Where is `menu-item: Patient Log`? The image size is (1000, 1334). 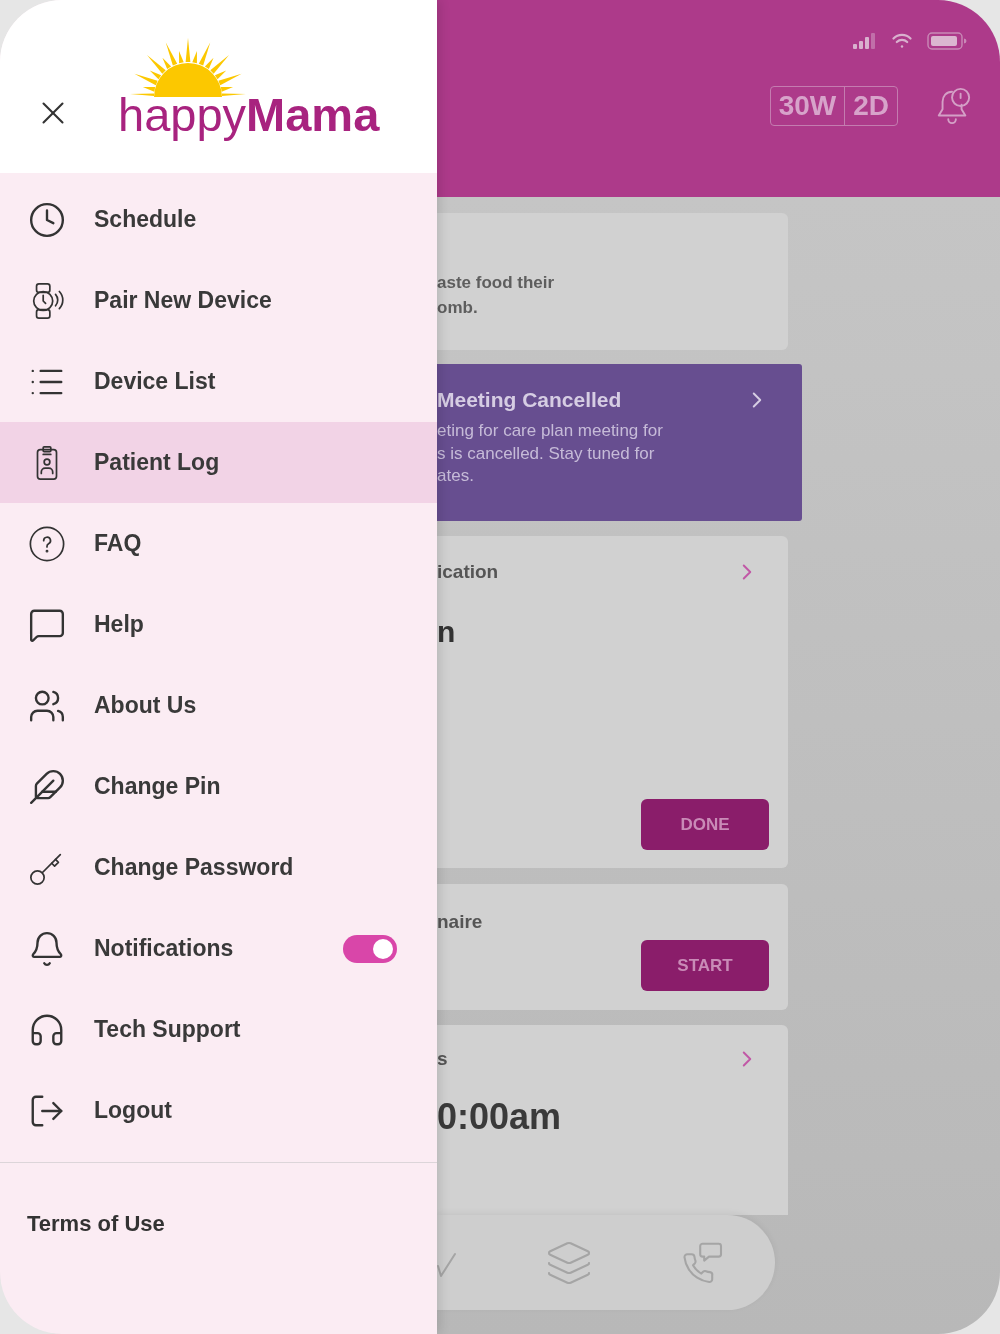
menu-item: Patient Log is located at coordinates (218, 462).